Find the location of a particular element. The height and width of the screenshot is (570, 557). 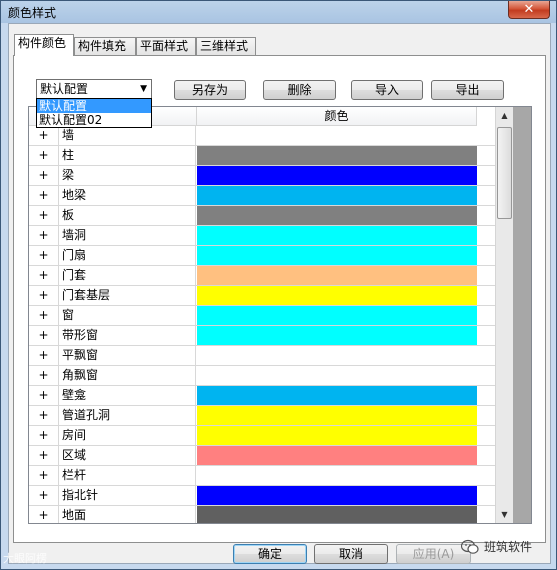

config-option-default: 默认配置 is located at coordinates (94, 106).